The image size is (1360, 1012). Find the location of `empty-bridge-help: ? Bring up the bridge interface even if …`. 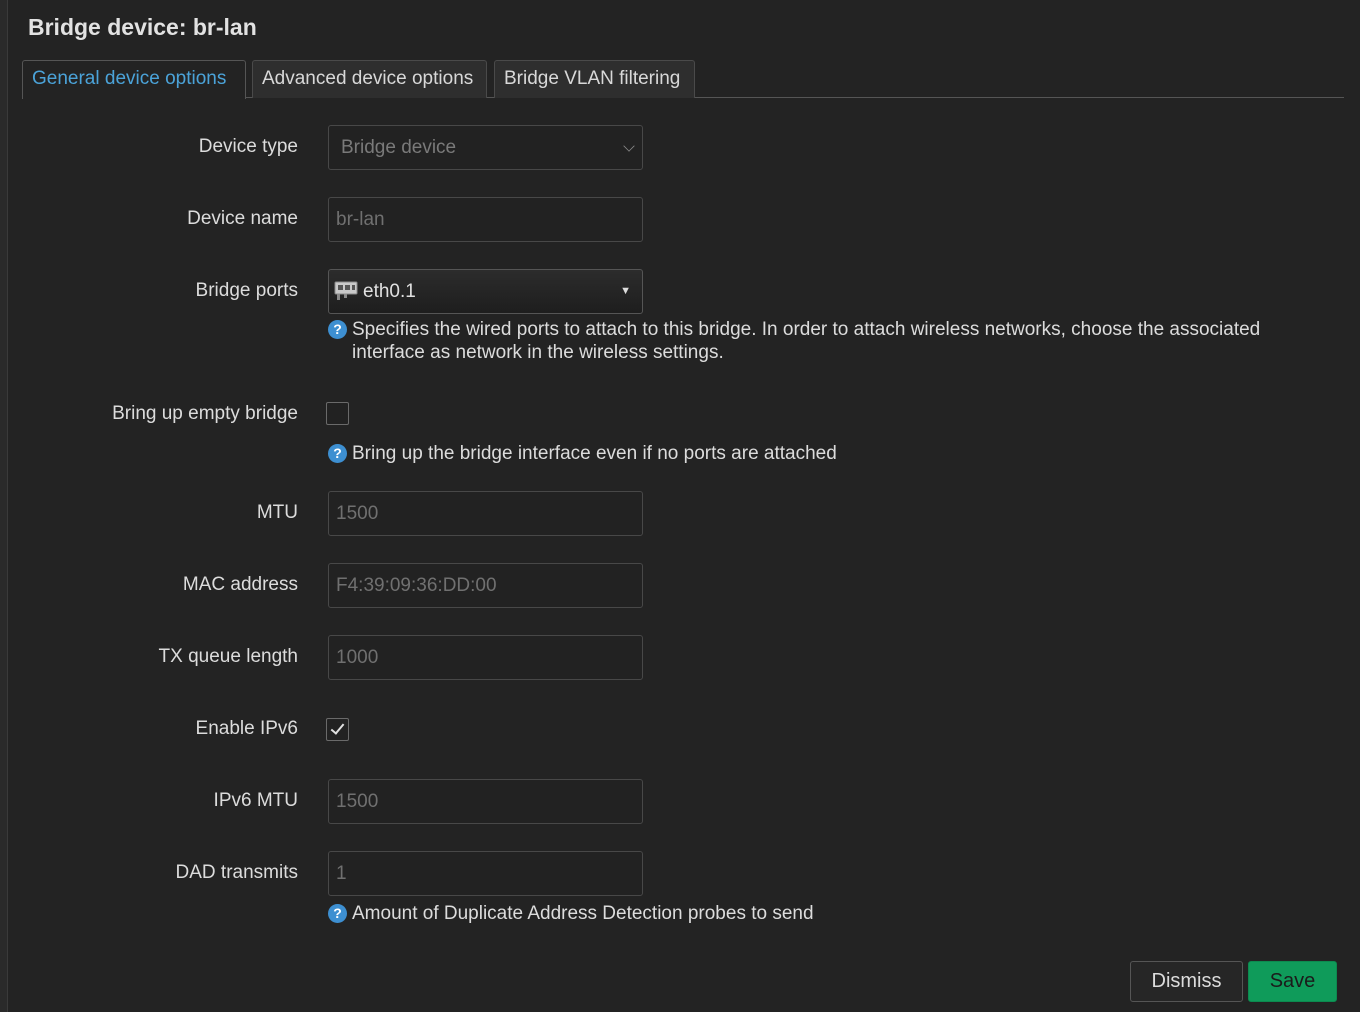

empty-bridge-help: ? Bring up the bridge interface even if … is located at coordinates (678, 455).